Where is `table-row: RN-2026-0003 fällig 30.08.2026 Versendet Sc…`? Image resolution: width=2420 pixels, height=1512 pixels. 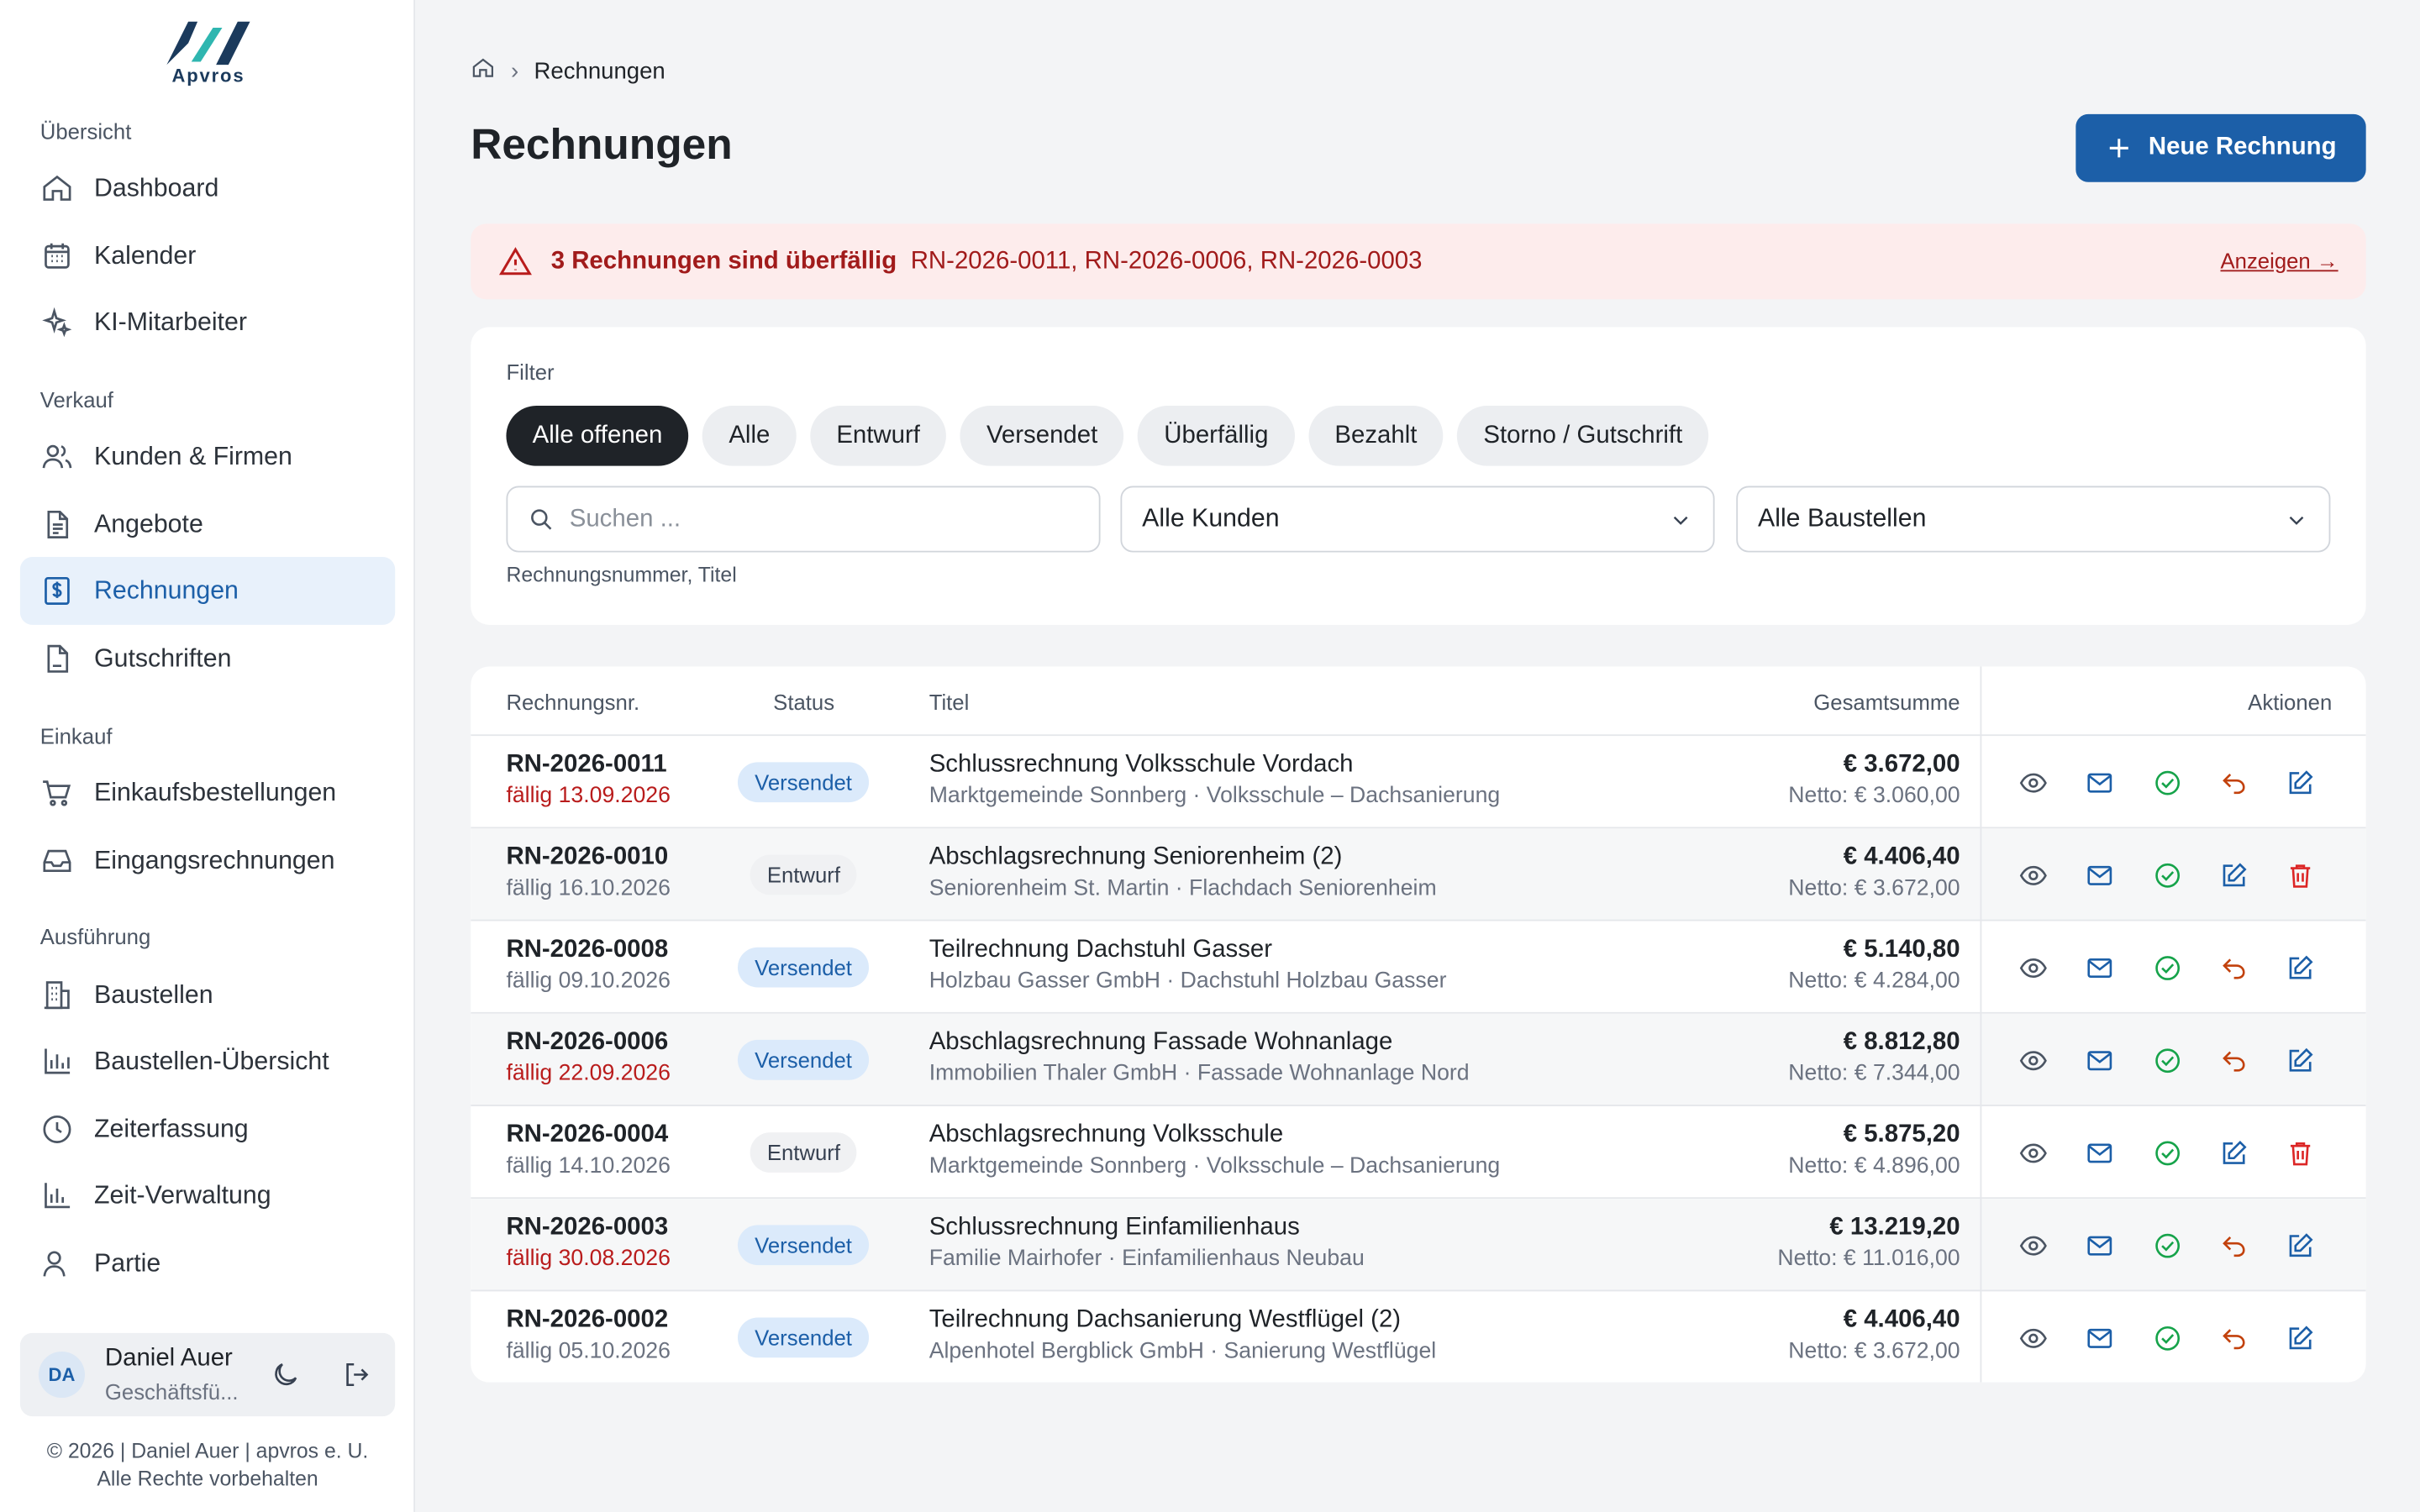 table-row: RN-2026-0003 fällig 30.08.2026 Versendet Sc… is located at coordinates (1418, 1245).